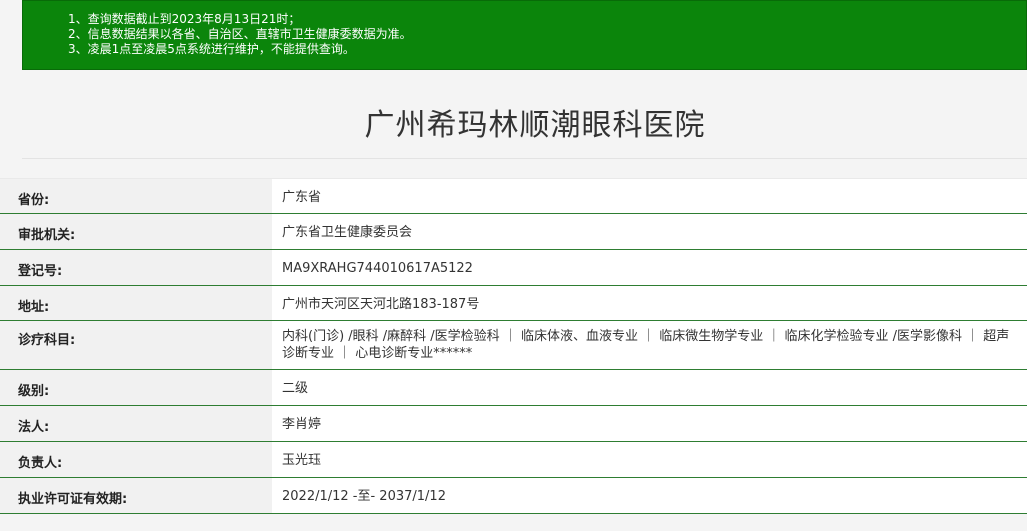 This screenshot has width=1027, height=531. What do you see at coordinates (649, 495) in the screenshot?
I see `info-value: 2022/1/12 -至- 2037/1/12` at bounding box center [649, 495].